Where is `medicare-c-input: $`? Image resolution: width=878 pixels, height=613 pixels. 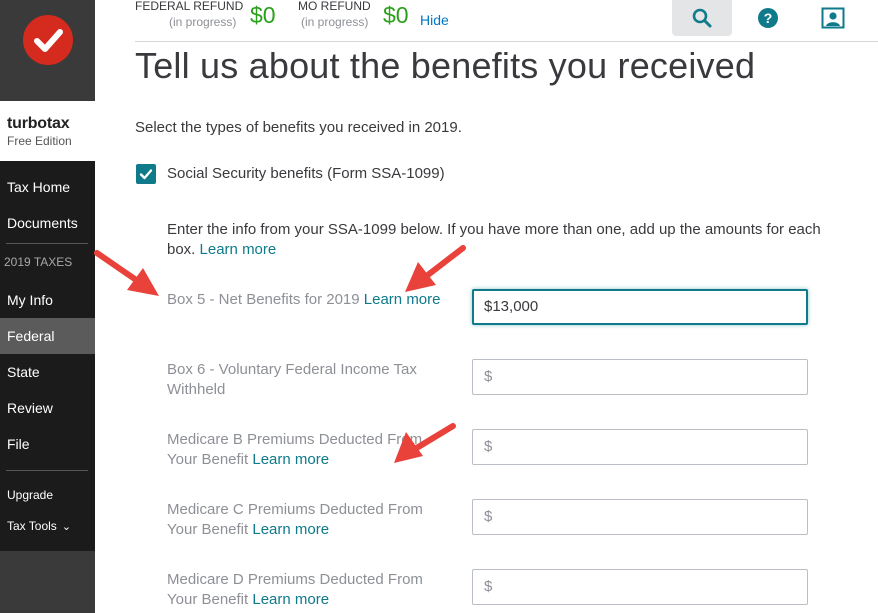 medicare-c-input: $ is located at coordinates (640, 517).